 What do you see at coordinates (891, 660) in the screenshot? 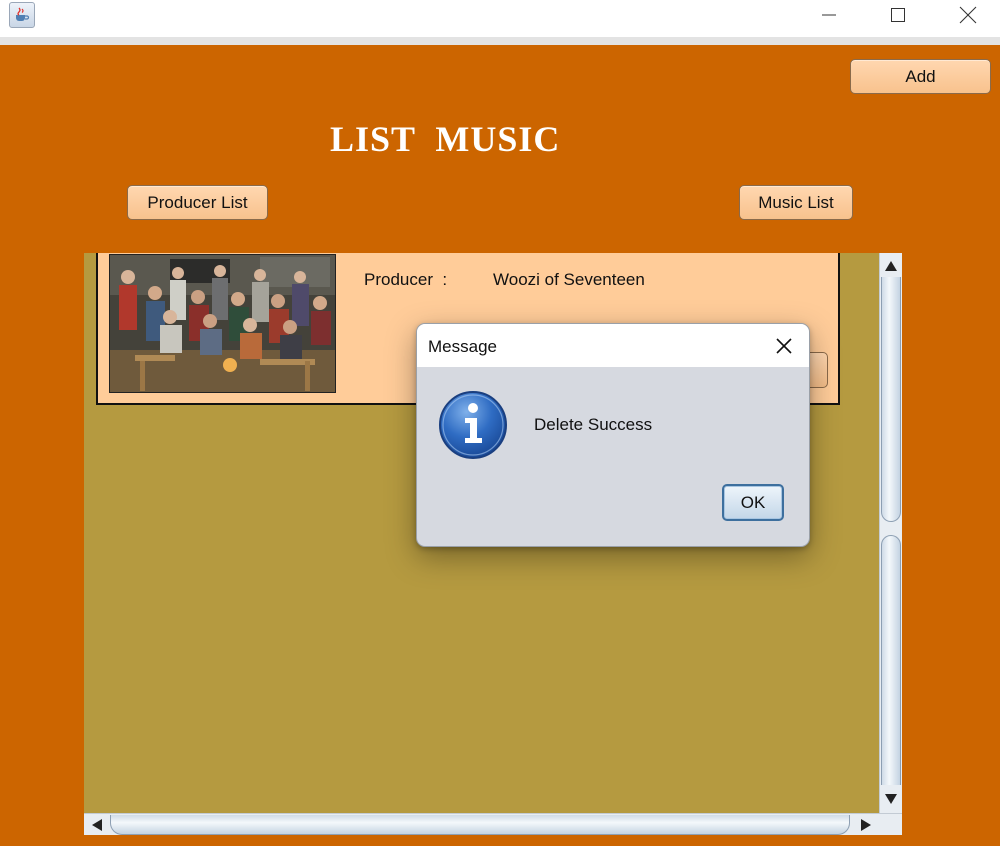
I see `vertical-scroll-thumb-bottom` at bounding box center [891, 660].